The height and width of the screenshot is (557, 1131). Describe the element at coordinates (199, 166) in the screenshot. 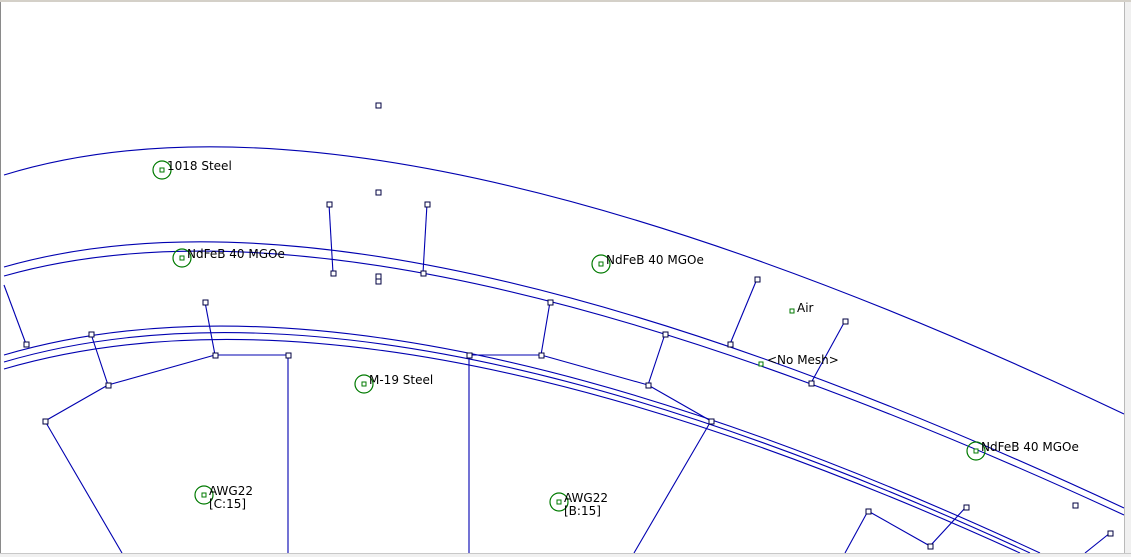

I see `svg-text: 1018 Steel` at that location.